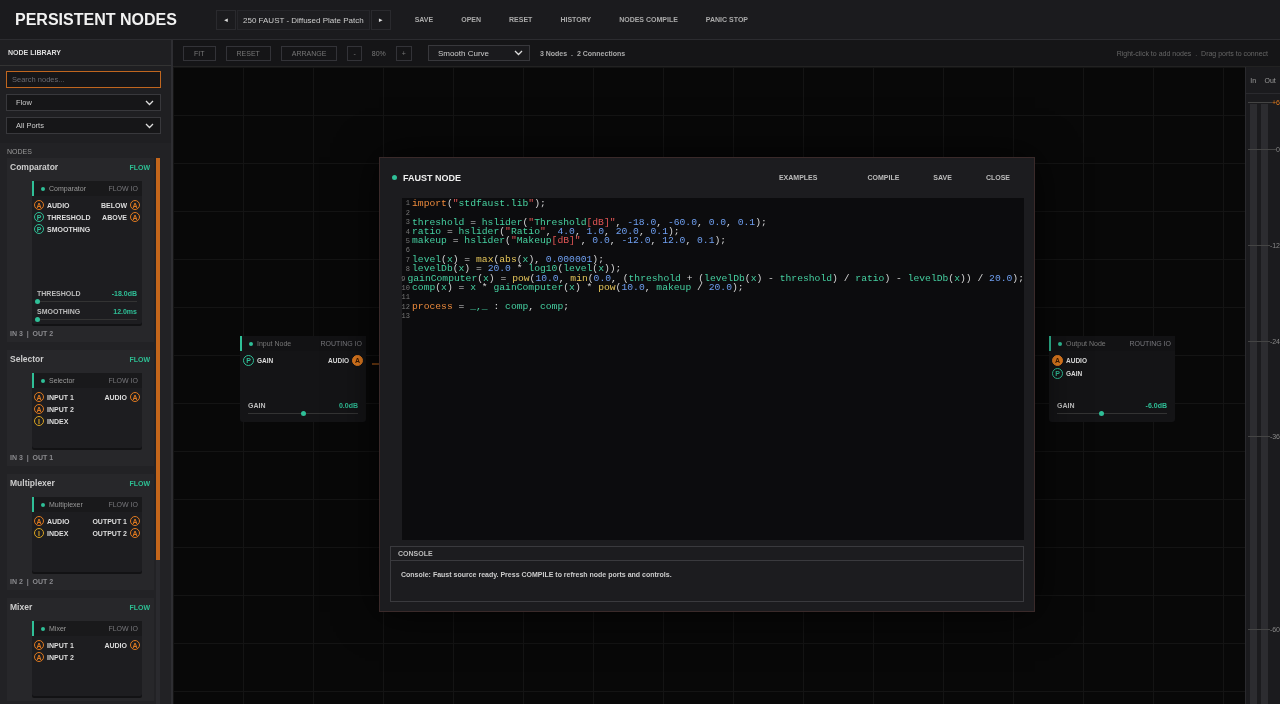 Image resolution: width=1280 pixels, height=704 pixels. Describe the element at coordinates (158, 431) in the screenshot. I see `scrollbar` at that location.